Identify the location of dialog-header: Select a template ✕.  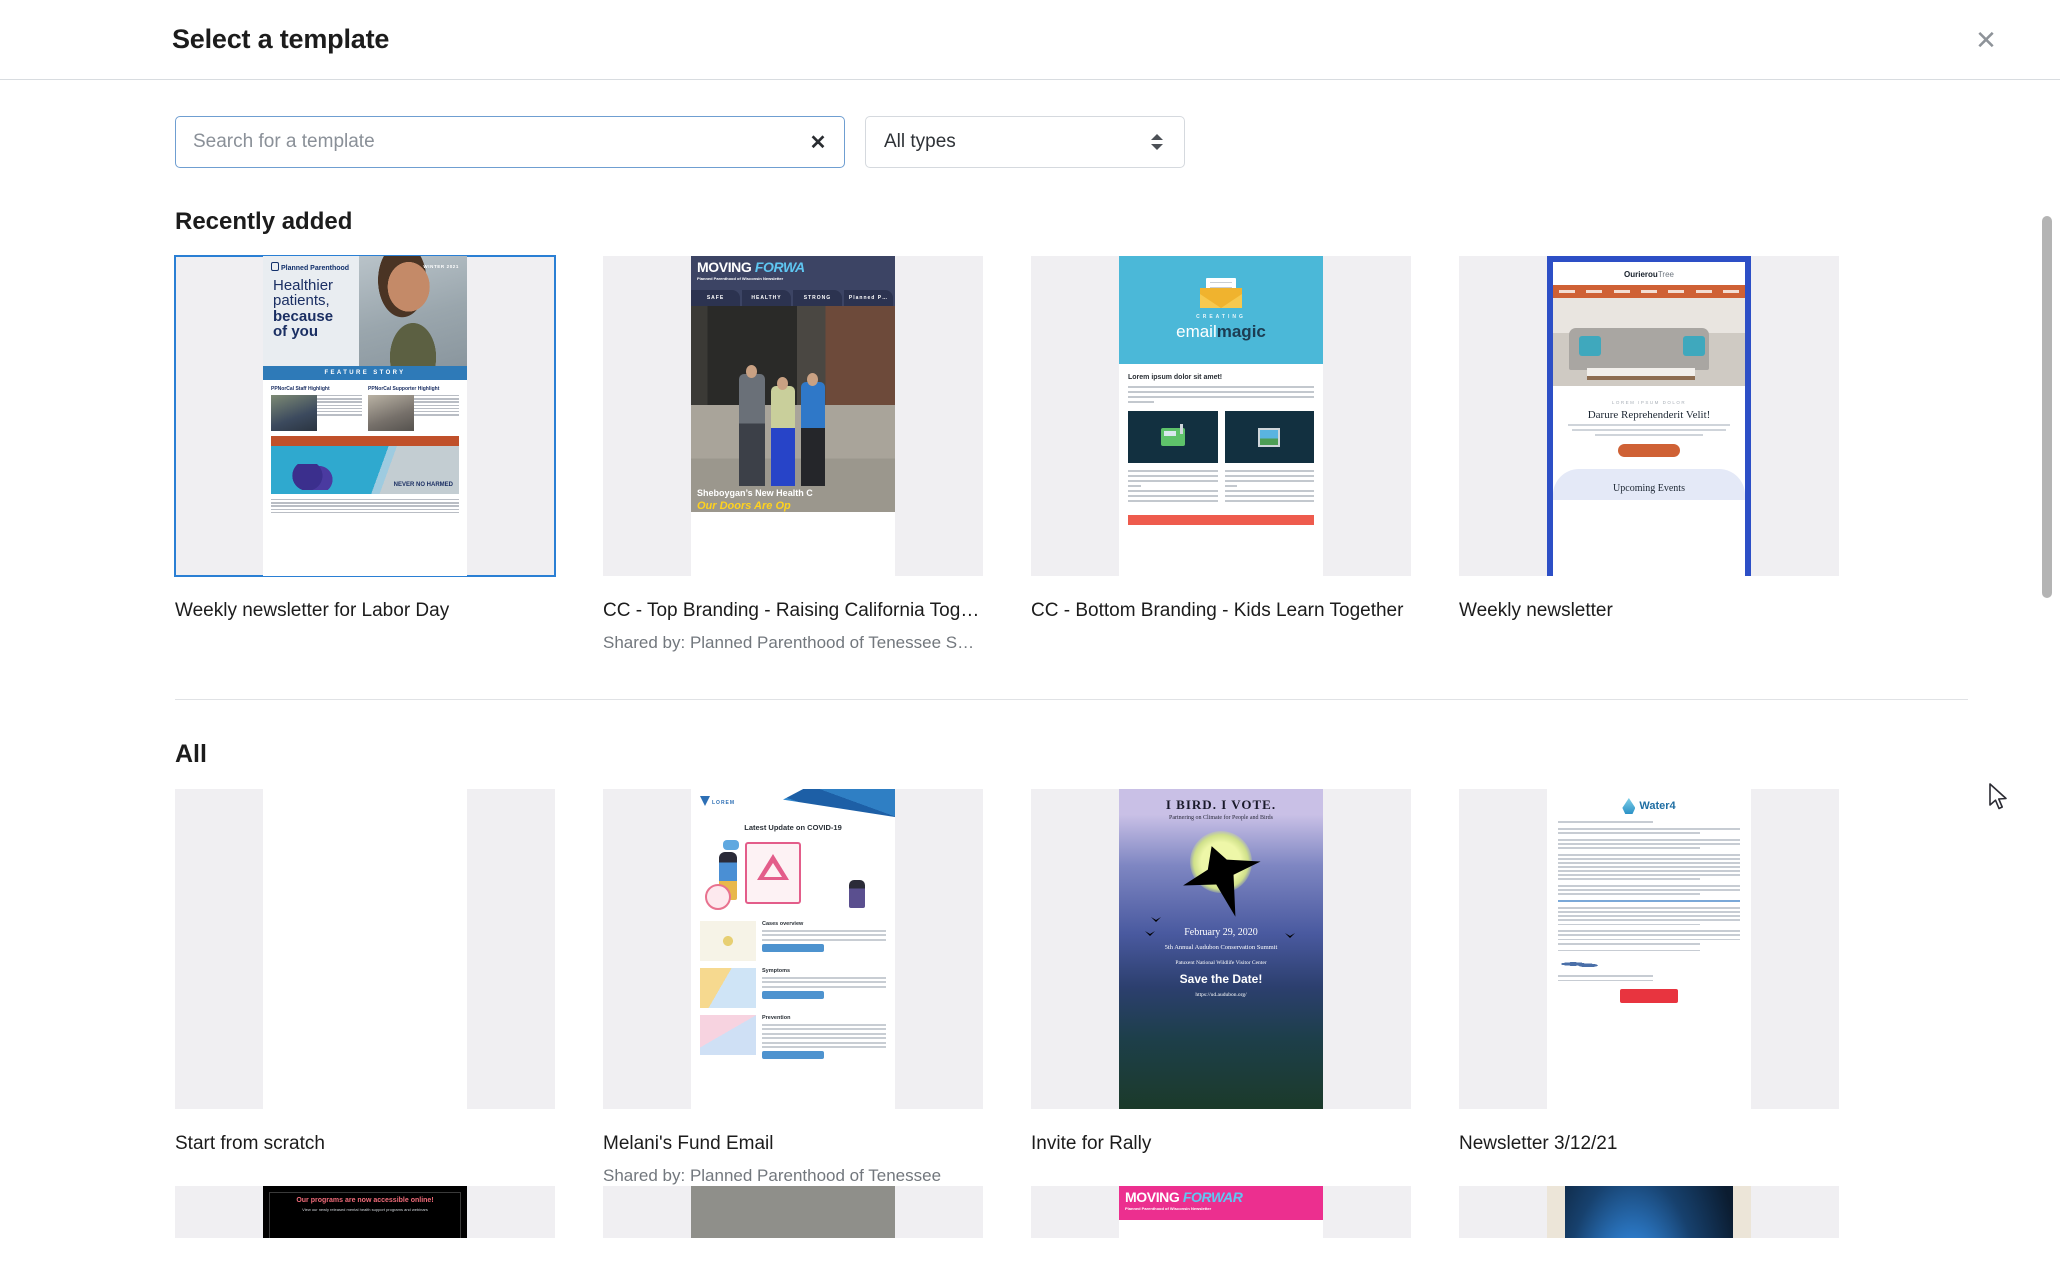
(1030, 40).